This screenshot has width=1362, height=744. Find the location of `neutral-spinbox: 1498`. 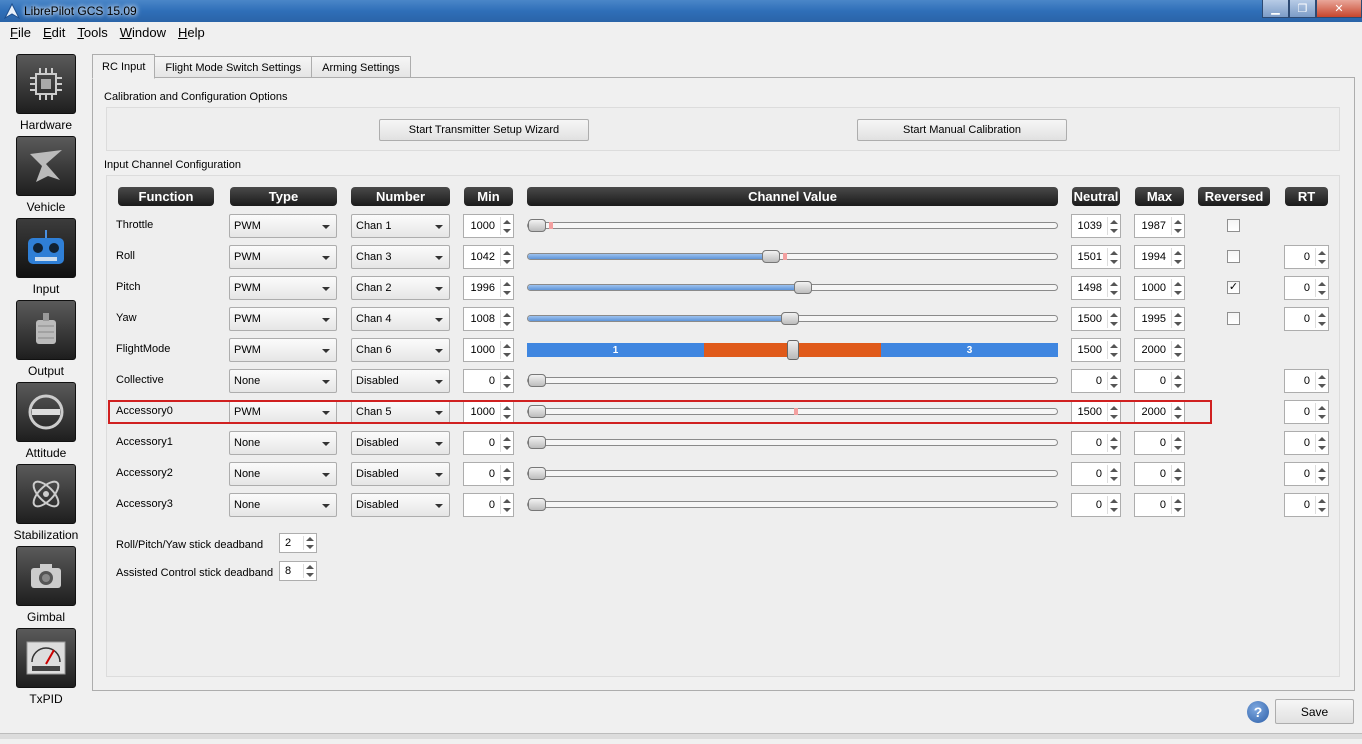

neutral-spinbox: 1498 is located at coordinates (1096, 288).